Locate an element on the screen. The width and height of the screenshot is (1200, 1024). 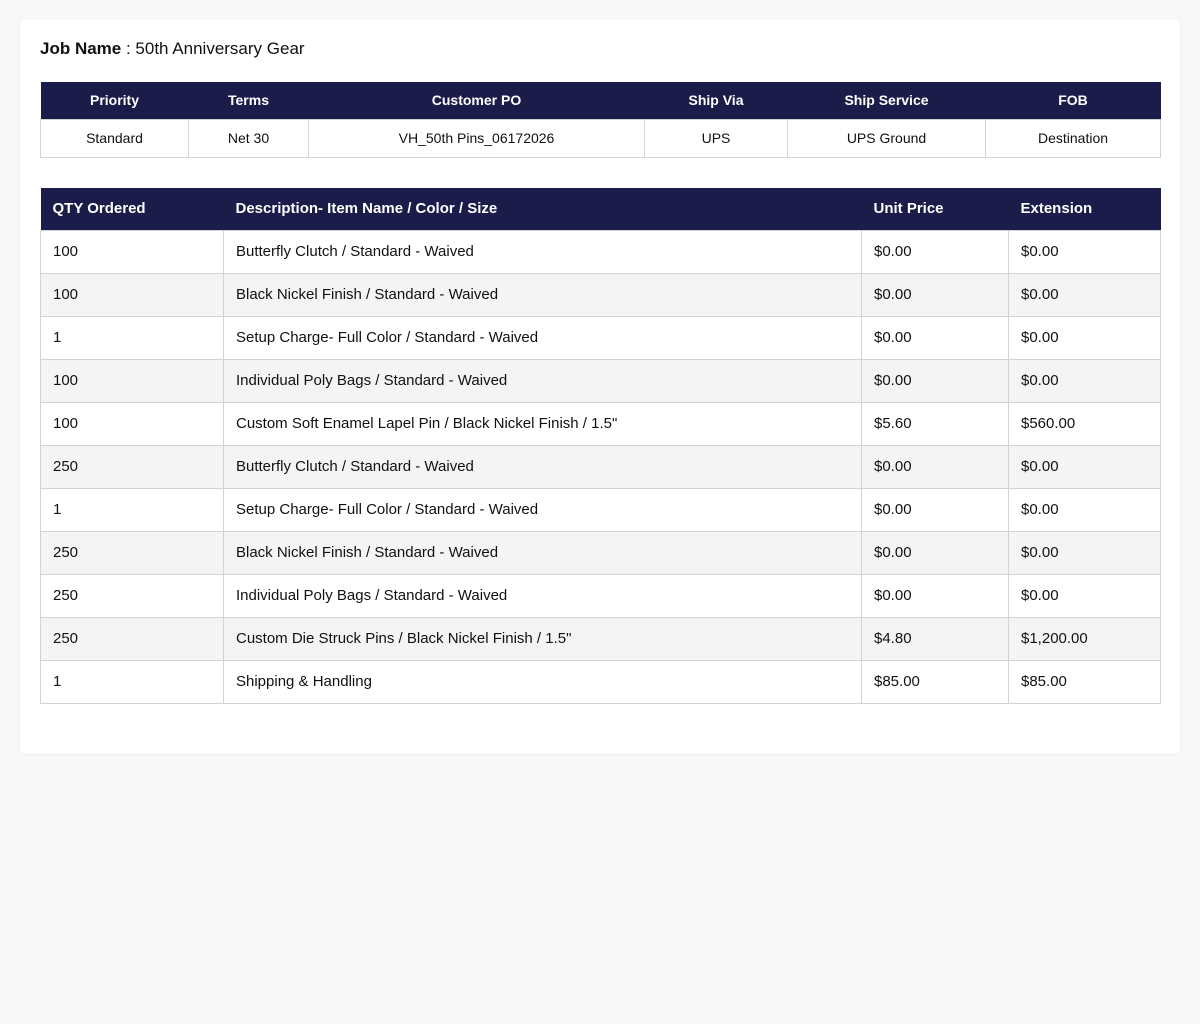
fob-value: Destination is located at coordinates (1073, 138).